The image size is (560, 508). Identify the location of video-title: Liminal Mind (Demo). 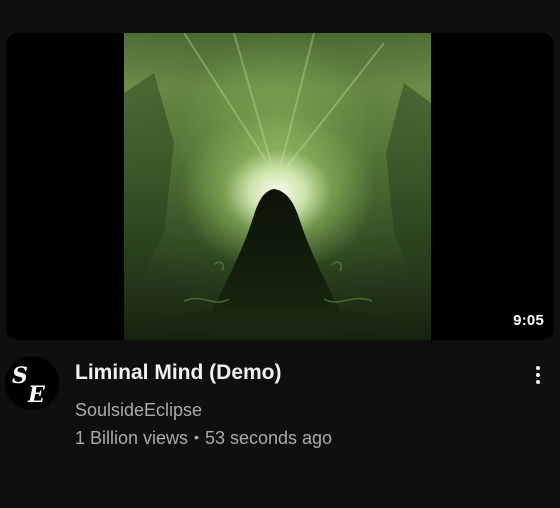
(178, 373).